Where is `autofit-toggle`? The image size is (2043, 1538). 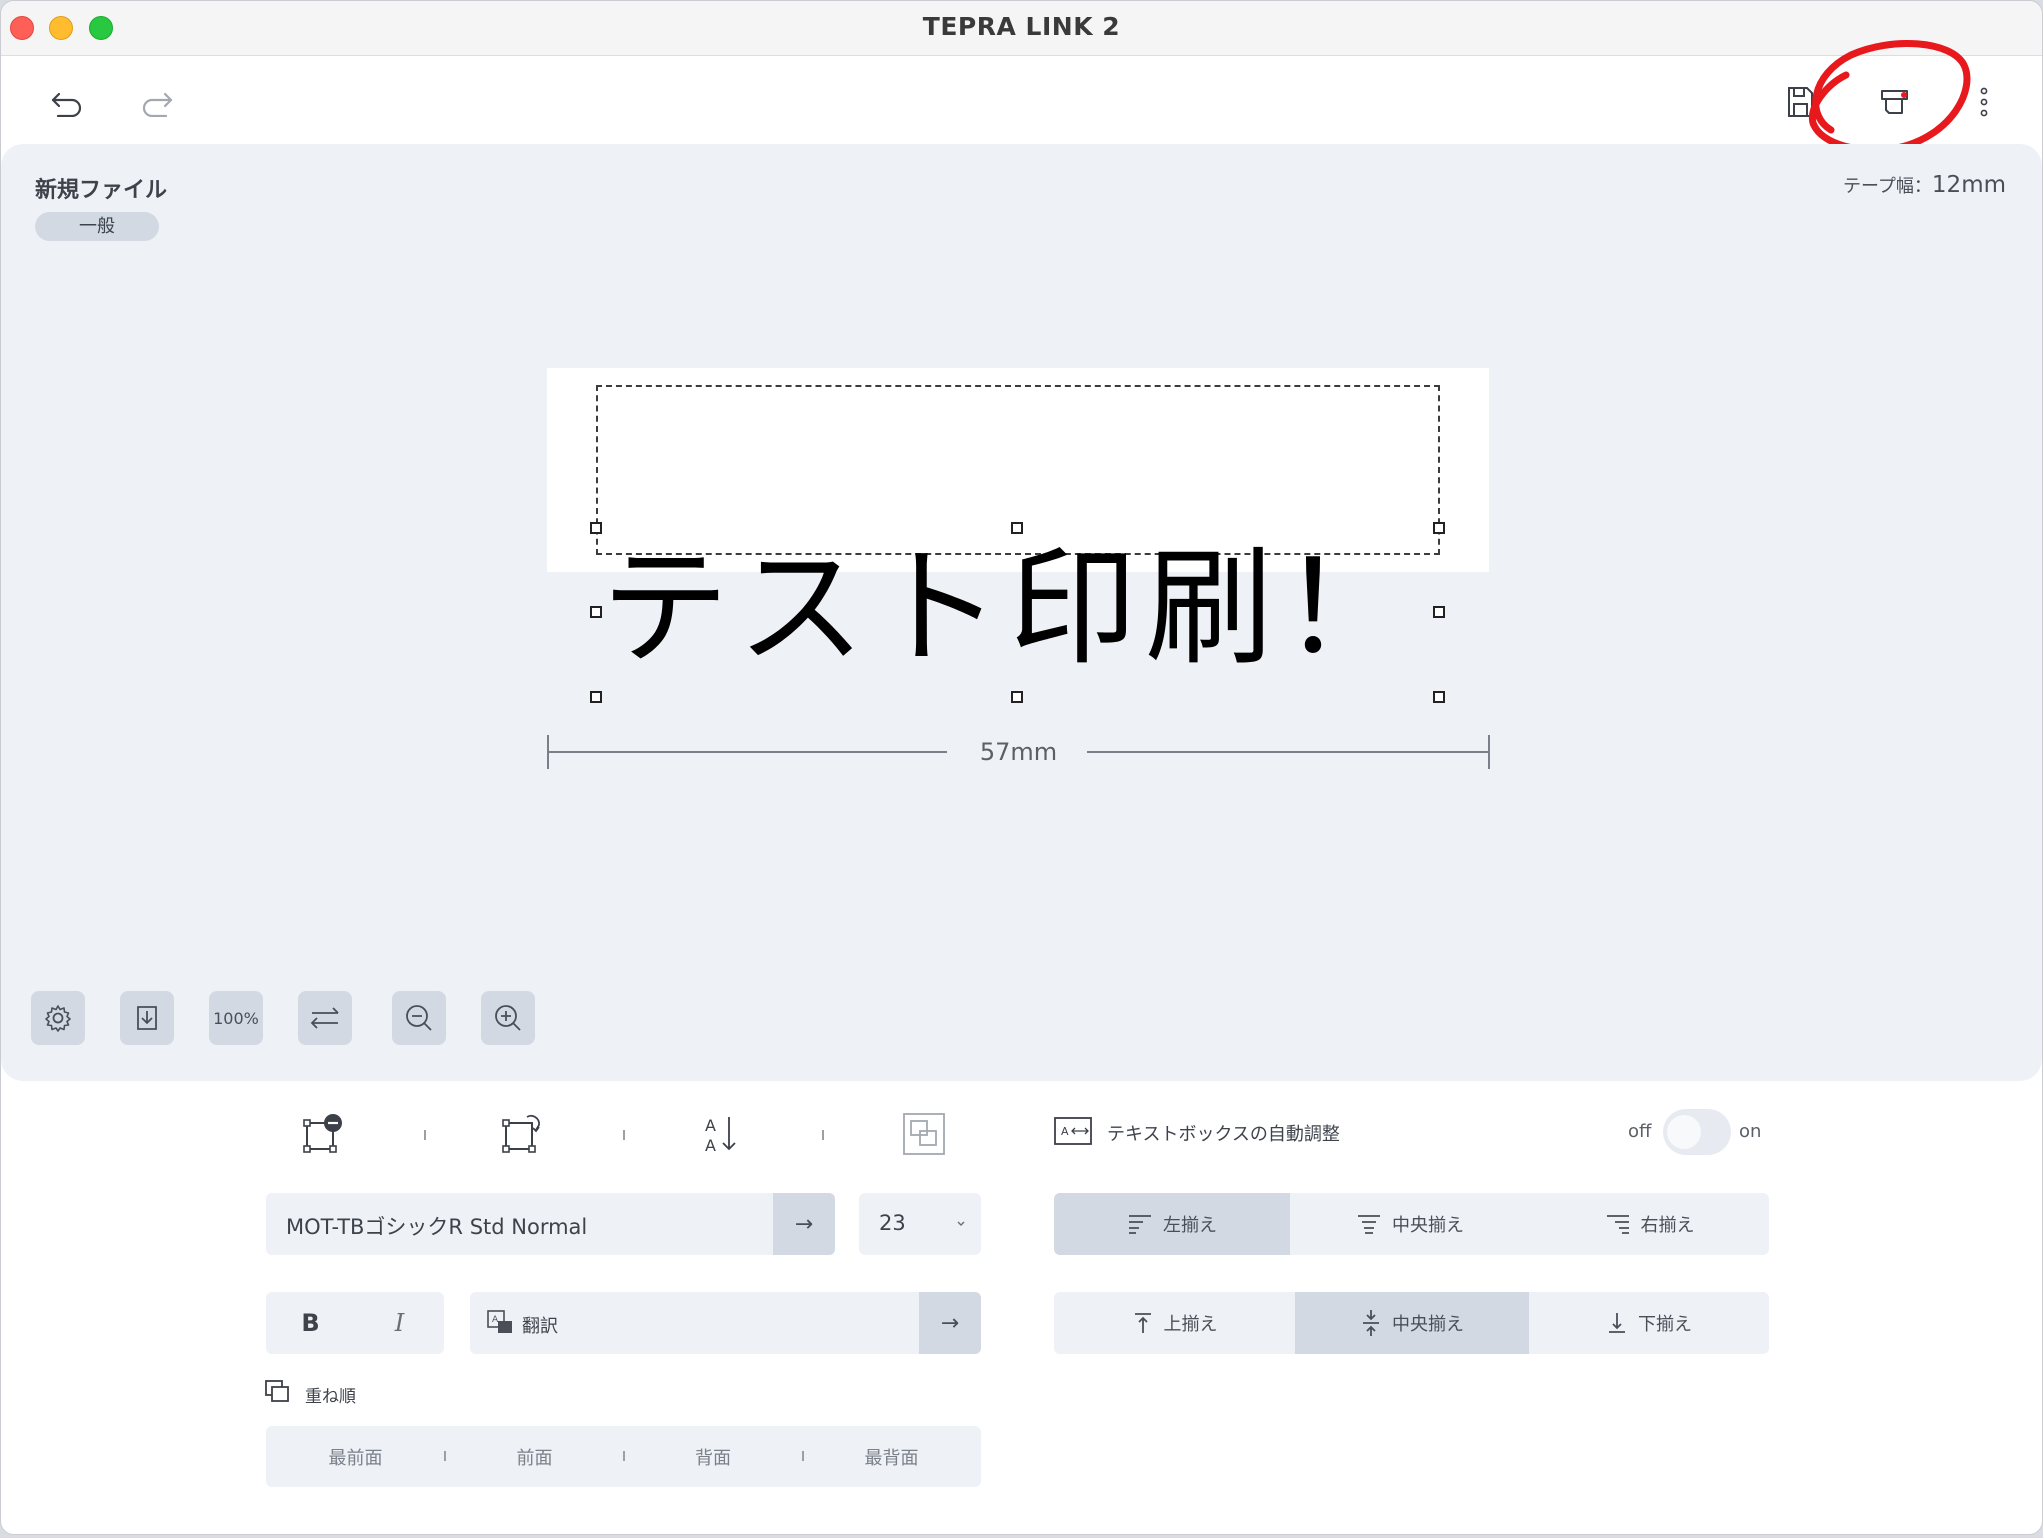
autofit-toggle is located at coordinates (1697, 1132).